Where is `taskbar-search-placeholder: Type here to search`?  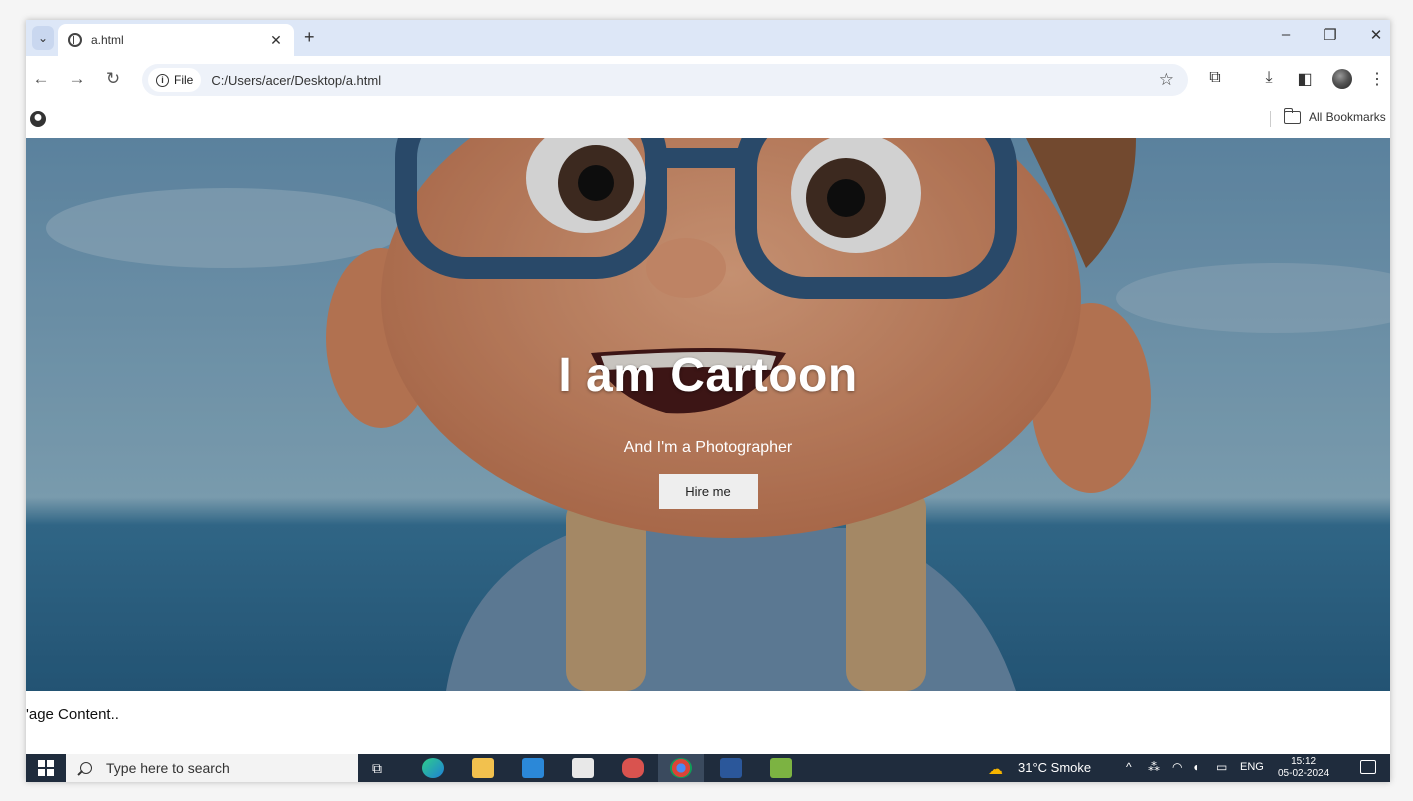 taskbar-search-placeholder: Type here to search is located at coordinates (168, 768).